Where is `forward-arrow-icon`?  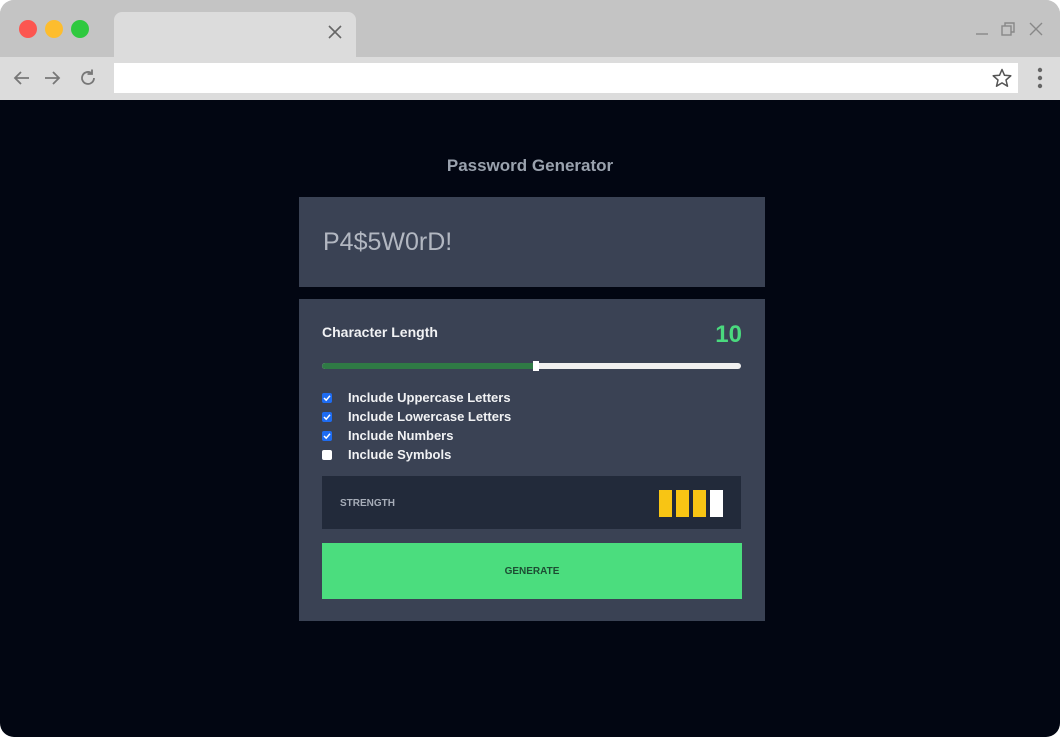 forward-arrow-icon is located at coordinates (52, 78).